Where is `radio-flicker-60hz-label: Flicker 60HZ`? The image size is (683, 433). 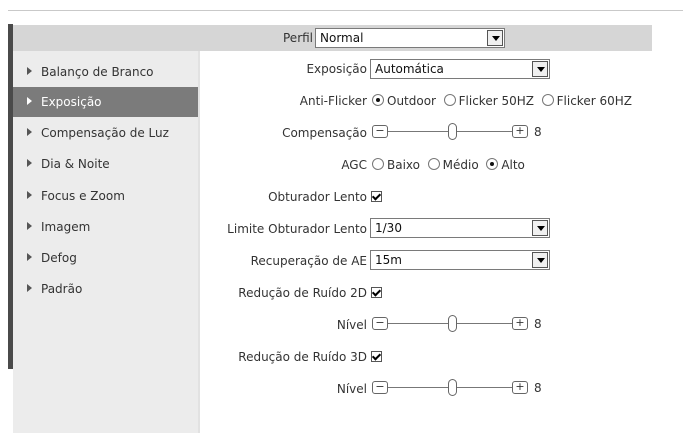 radio-flicker-60hz-label: Flicker 60HZ is located at coordinates (594, 101).